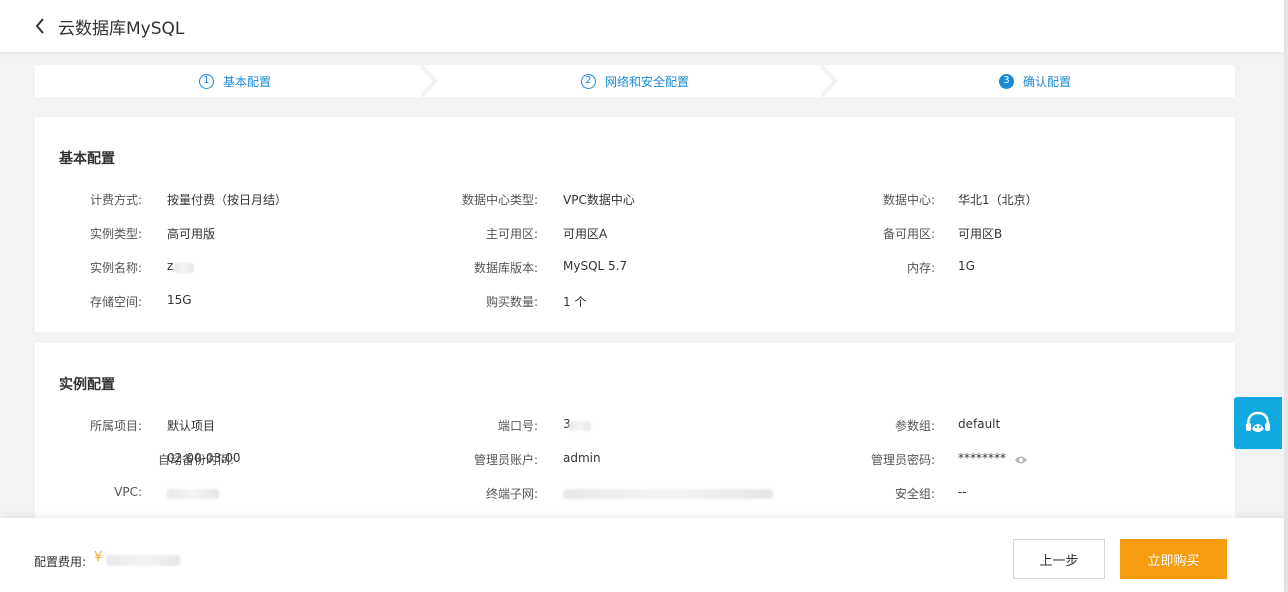 This screenshot has width=1288, height=592. Describe the element at coordinates (179, 300) in the screenshot. I see `storage-value: 15G` at that location.